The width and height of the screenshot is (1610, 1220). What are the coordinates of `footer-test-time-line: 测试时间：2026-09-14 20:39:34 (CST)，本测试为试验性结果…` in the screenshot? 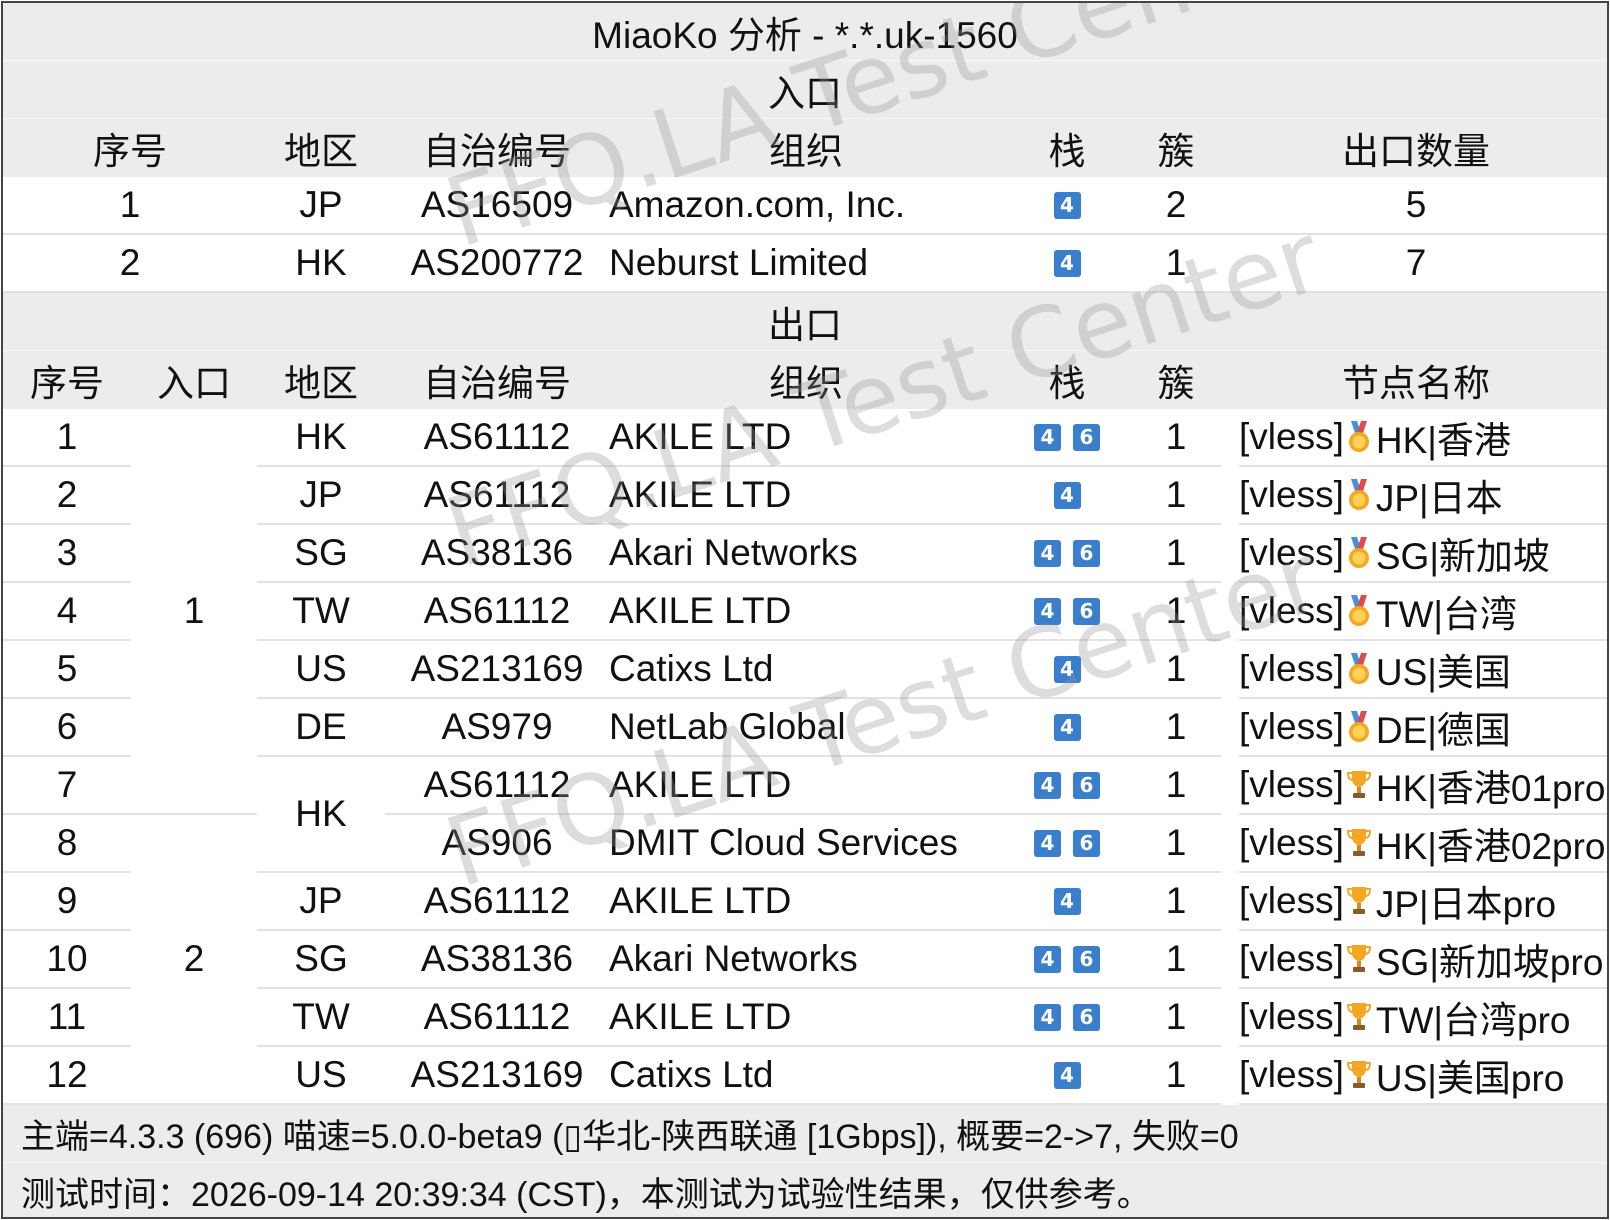 It's located at (805, 1190).